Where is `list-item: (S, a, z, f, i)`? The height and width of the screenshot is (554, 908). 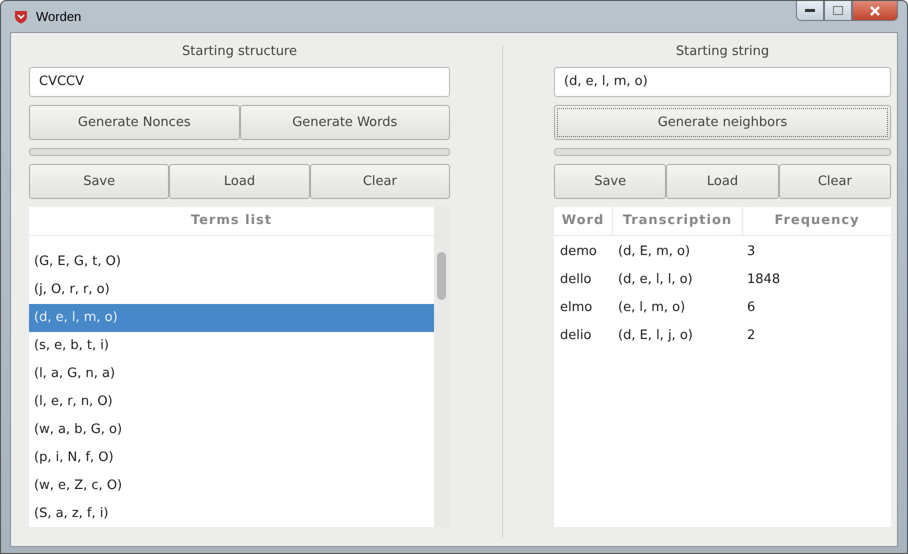 list-item: (S, a, z, f, i) is located at coordinates (231, 513).